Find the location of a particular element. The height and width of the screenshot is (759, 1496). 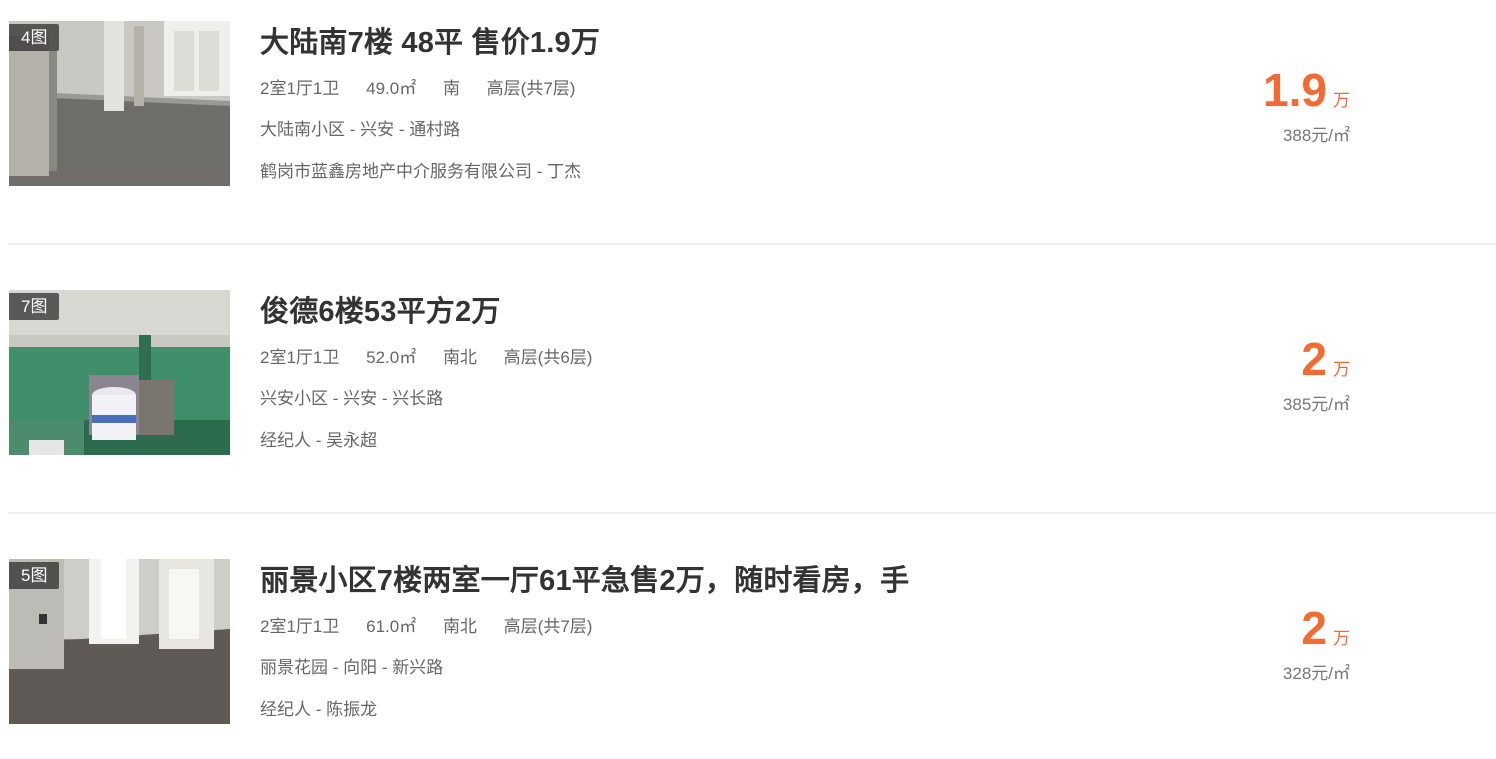

photo-count-badge: 5图 is located at coordinates (34, 575).